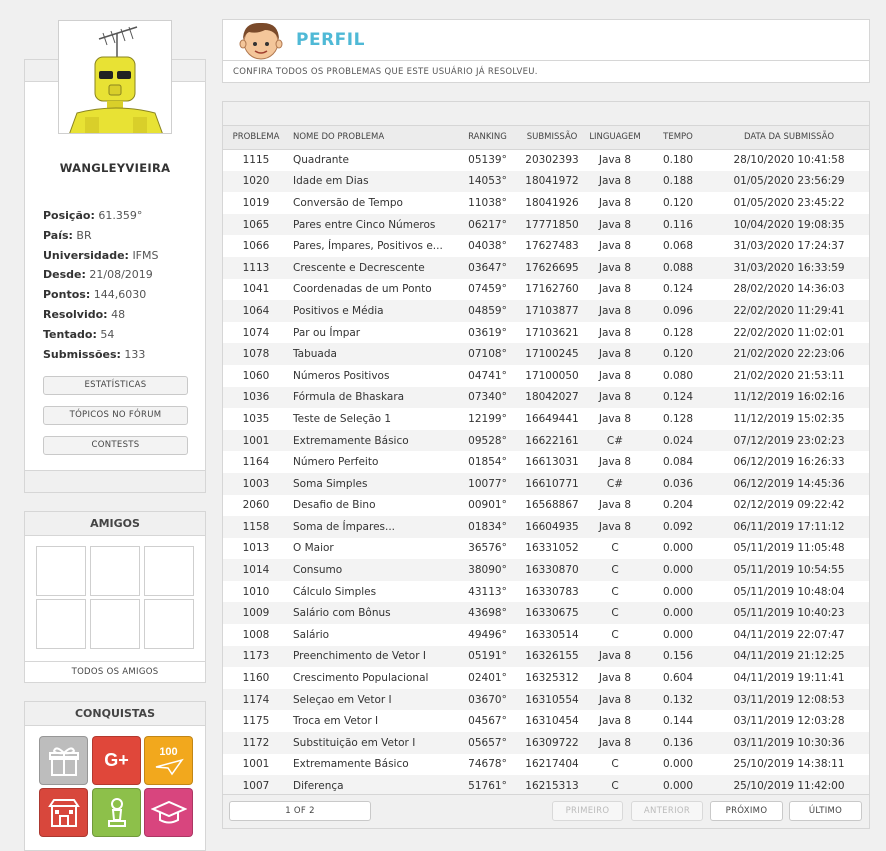 The image size is (886, 851). Describe the element at coordinates (63, 760) in the screenshot. I see `gift-icon` at that location.